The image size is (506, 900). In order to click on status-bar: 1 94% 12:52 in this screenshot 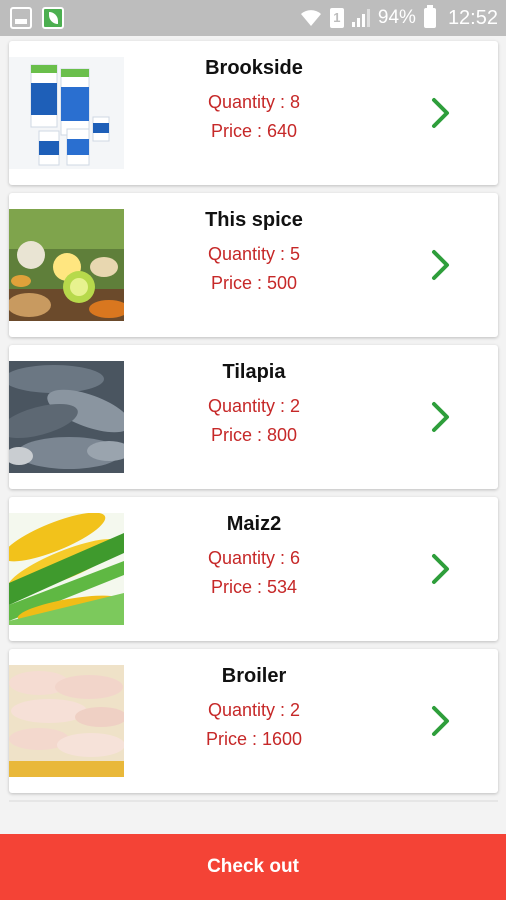, I will do `click(253, 18)`.